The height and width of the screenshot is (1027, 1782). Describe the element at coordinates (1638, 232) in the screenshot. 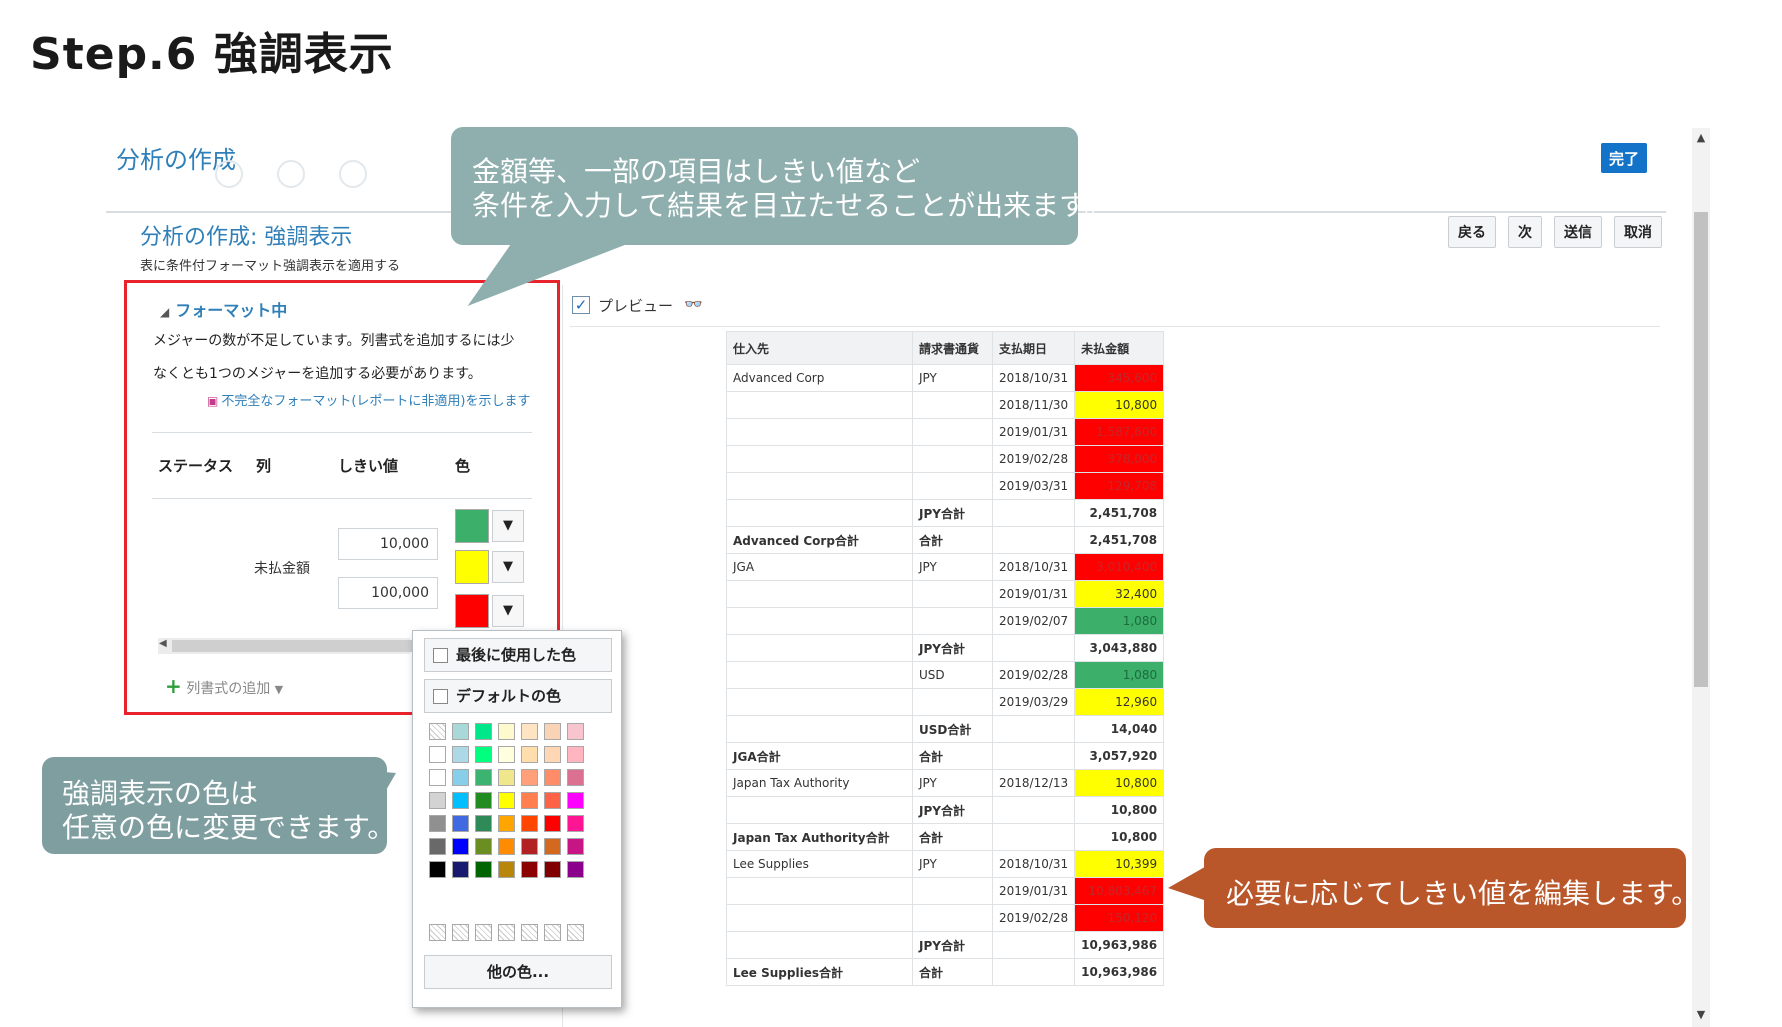

I see `cancel-button: 取消` at that location.